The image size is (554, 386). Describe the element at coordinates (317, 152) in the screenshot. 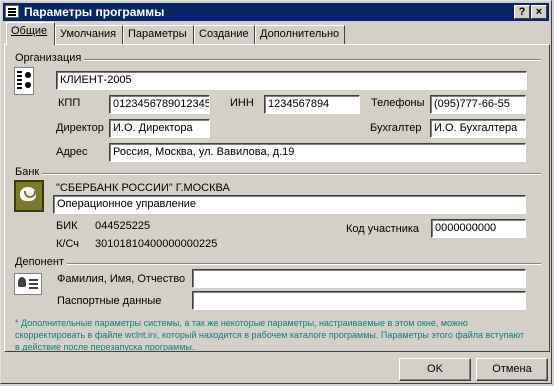

I see `address-field: Россия, Москва, ул. Вавилова, д.19` at that location.